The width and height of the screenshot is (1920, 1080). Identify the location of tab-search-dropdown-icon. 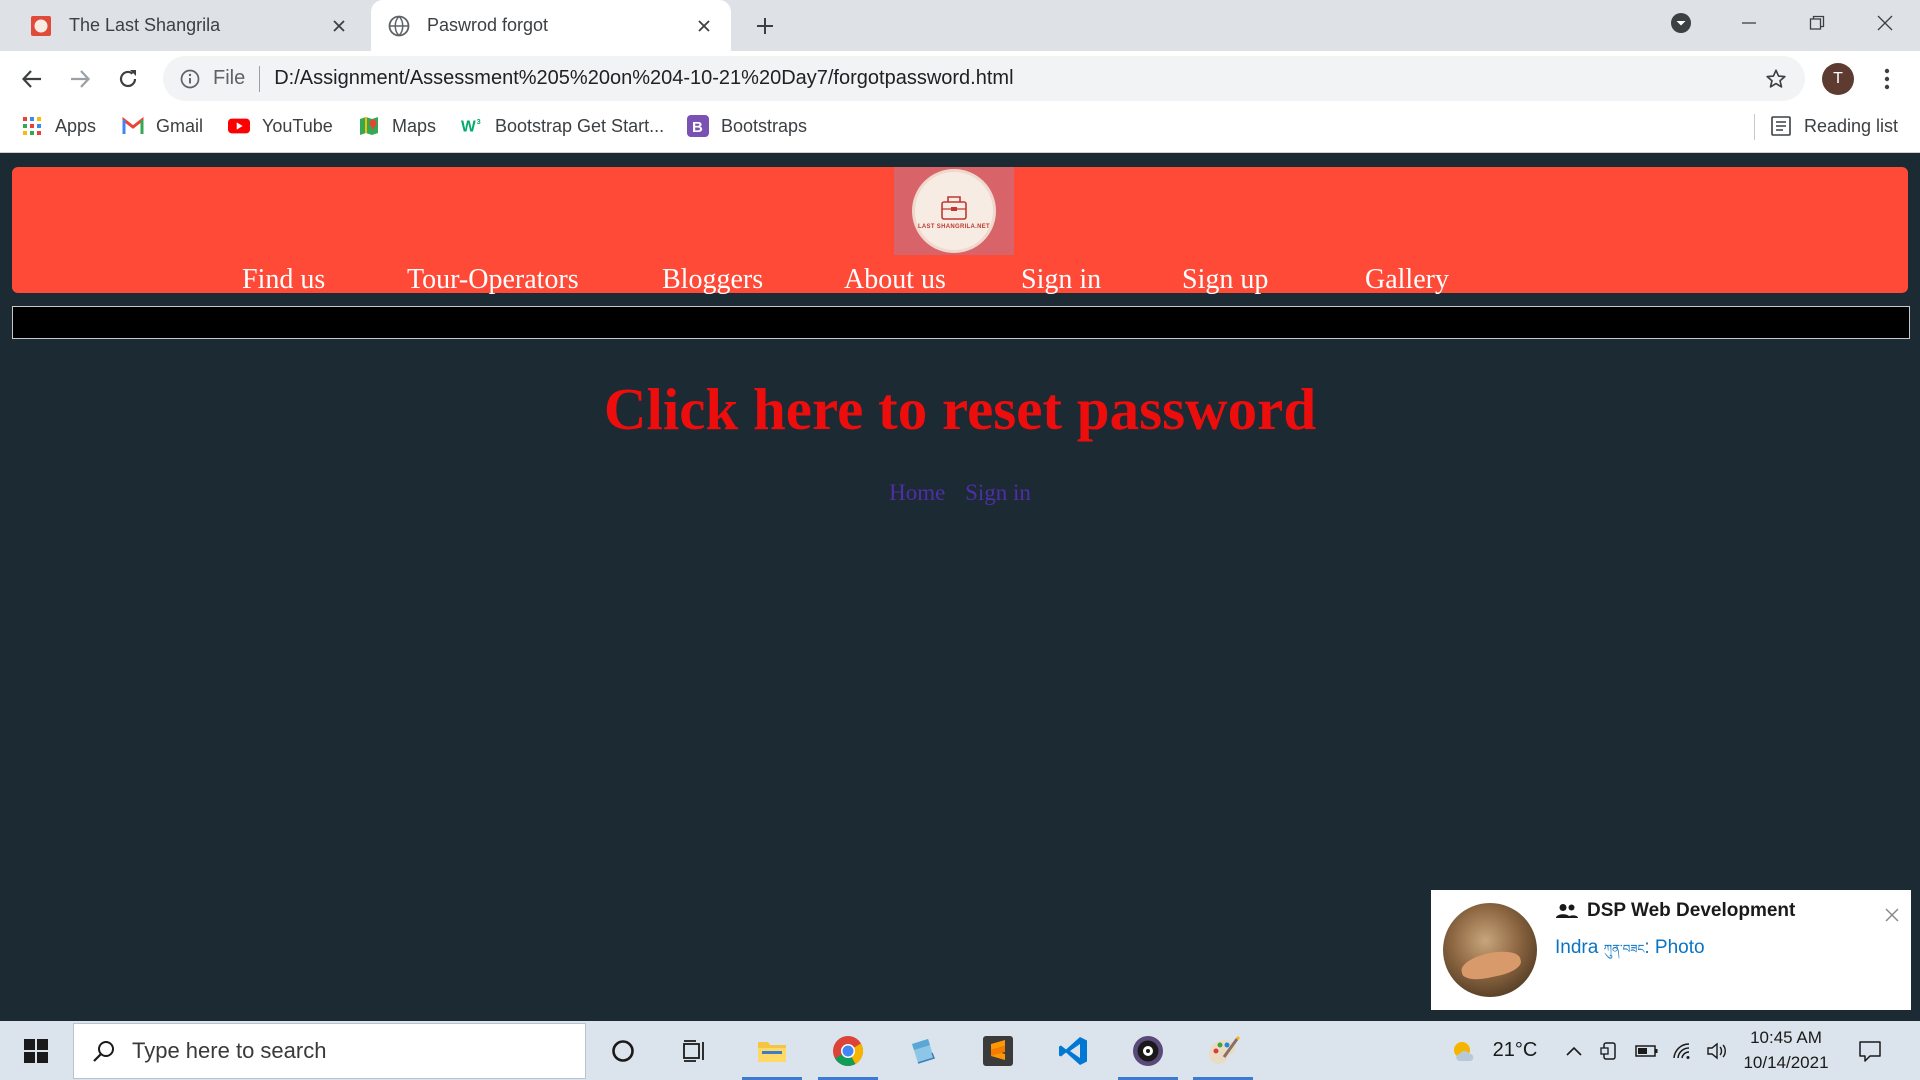
(1681, 23).